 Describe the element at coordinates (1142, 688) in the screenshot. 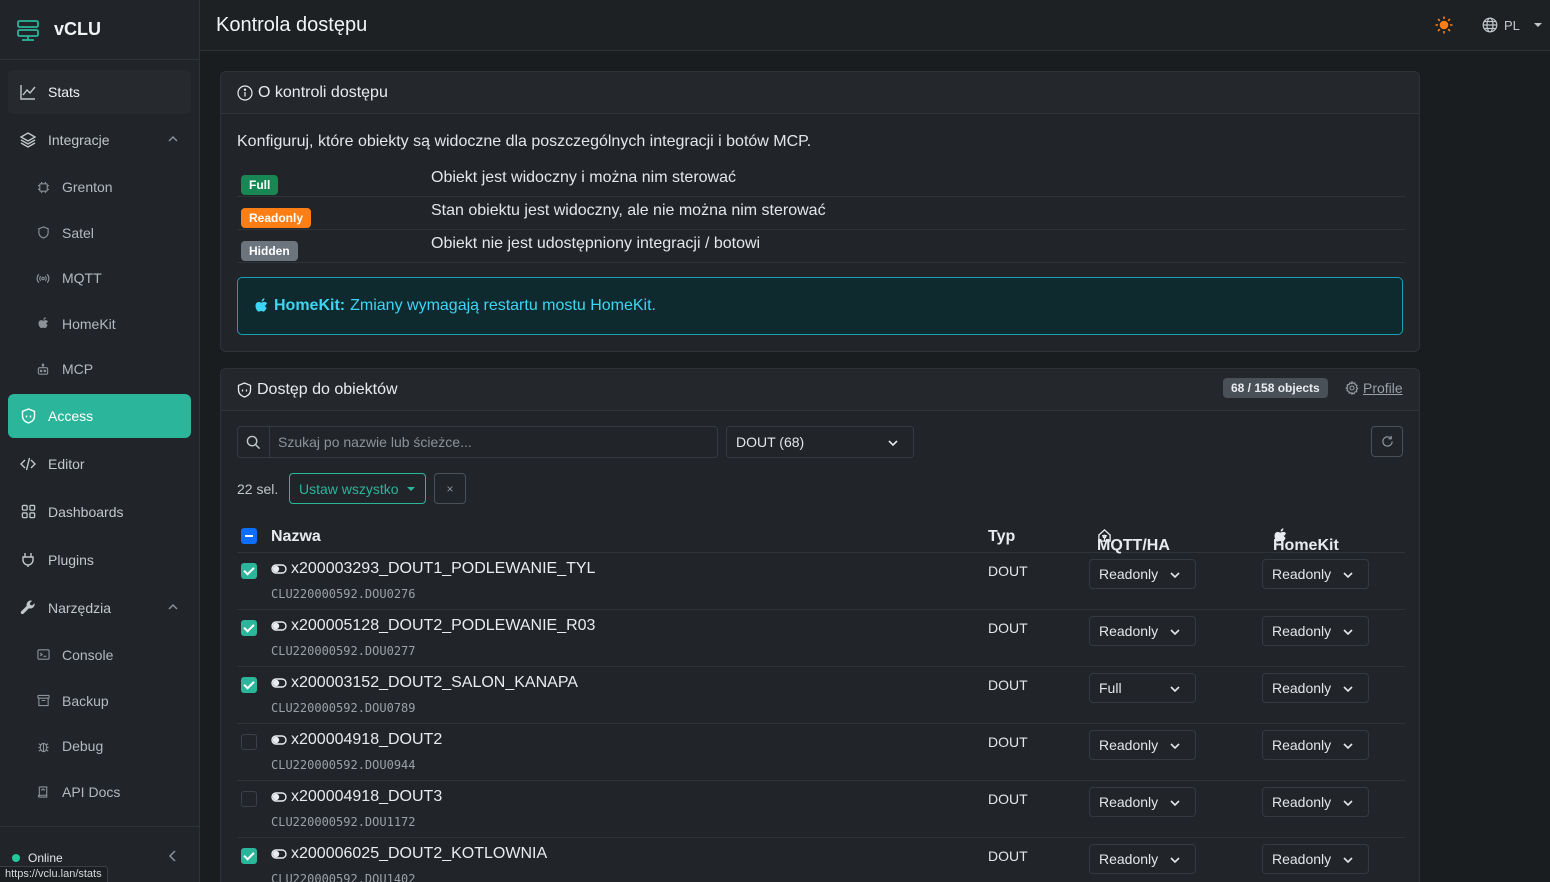

I see `mqtt-access-select: Full` at that location.